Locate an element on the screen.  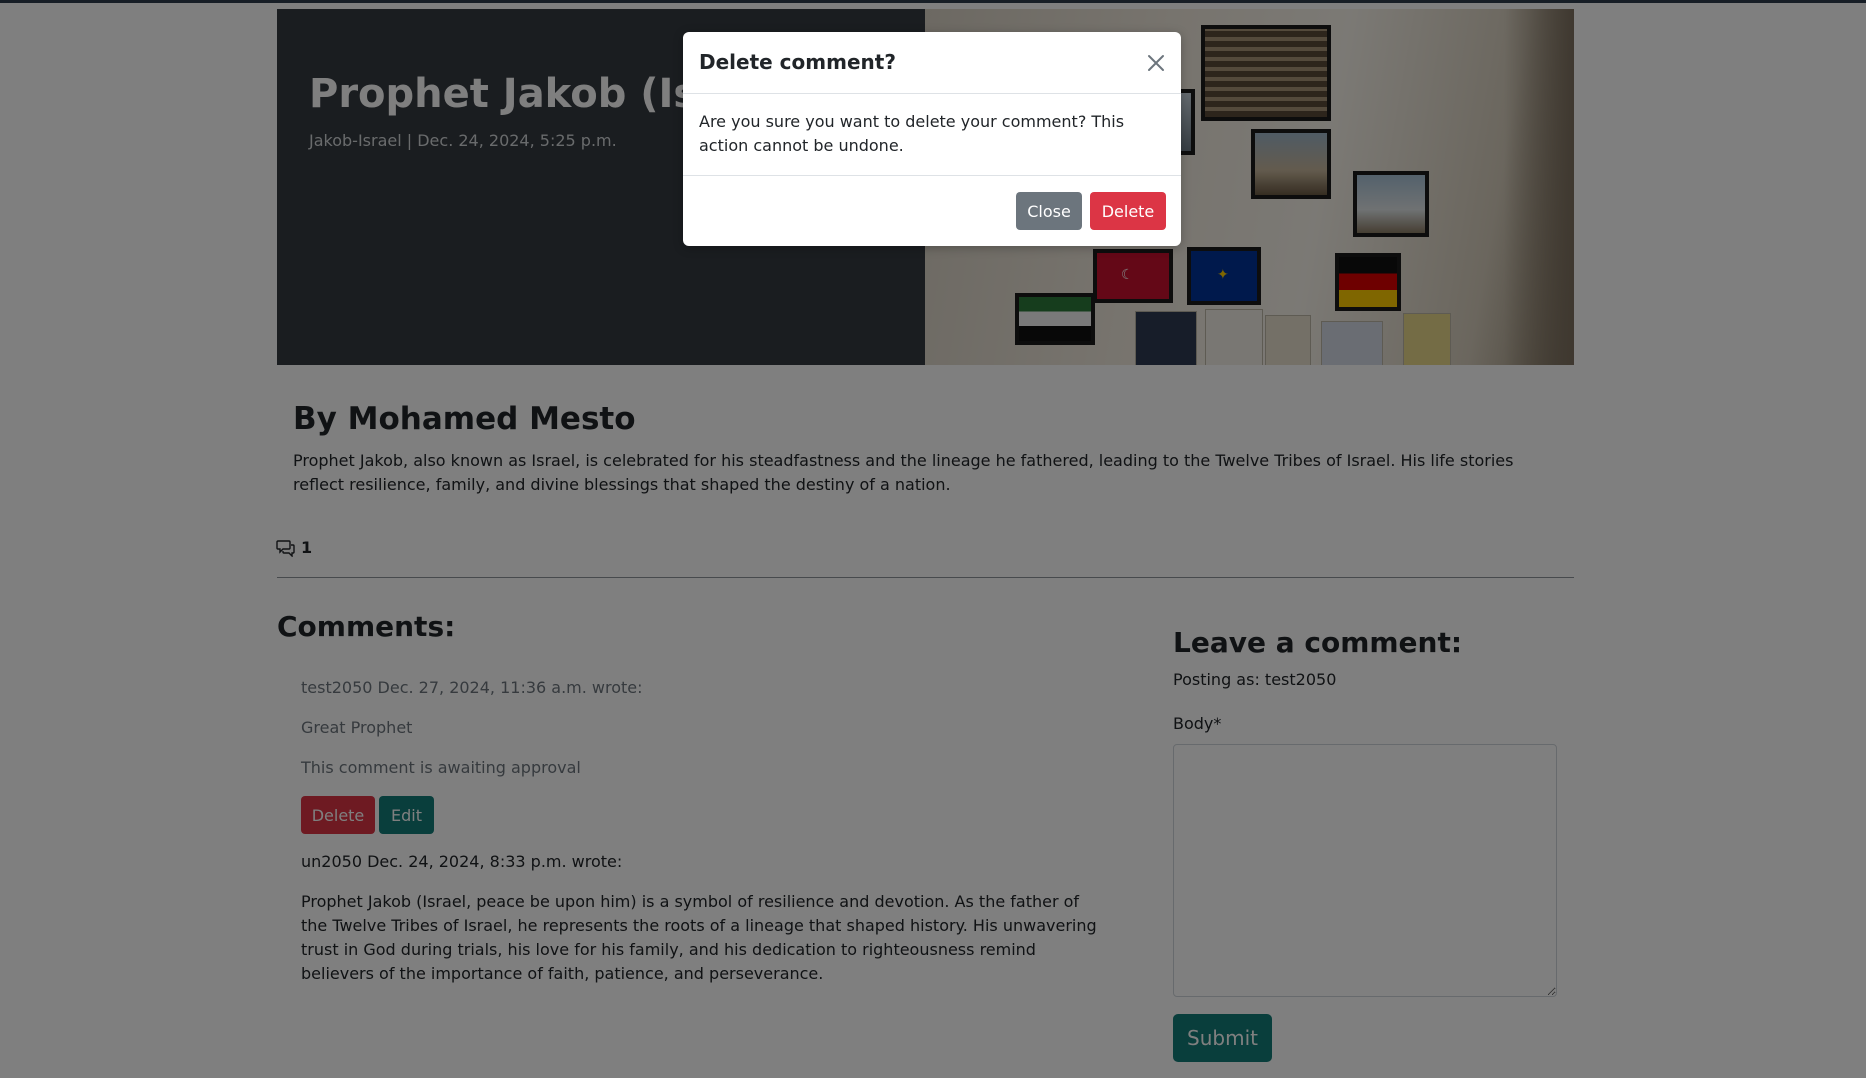
modal-footer-divider is located at coordinates (932, 175).